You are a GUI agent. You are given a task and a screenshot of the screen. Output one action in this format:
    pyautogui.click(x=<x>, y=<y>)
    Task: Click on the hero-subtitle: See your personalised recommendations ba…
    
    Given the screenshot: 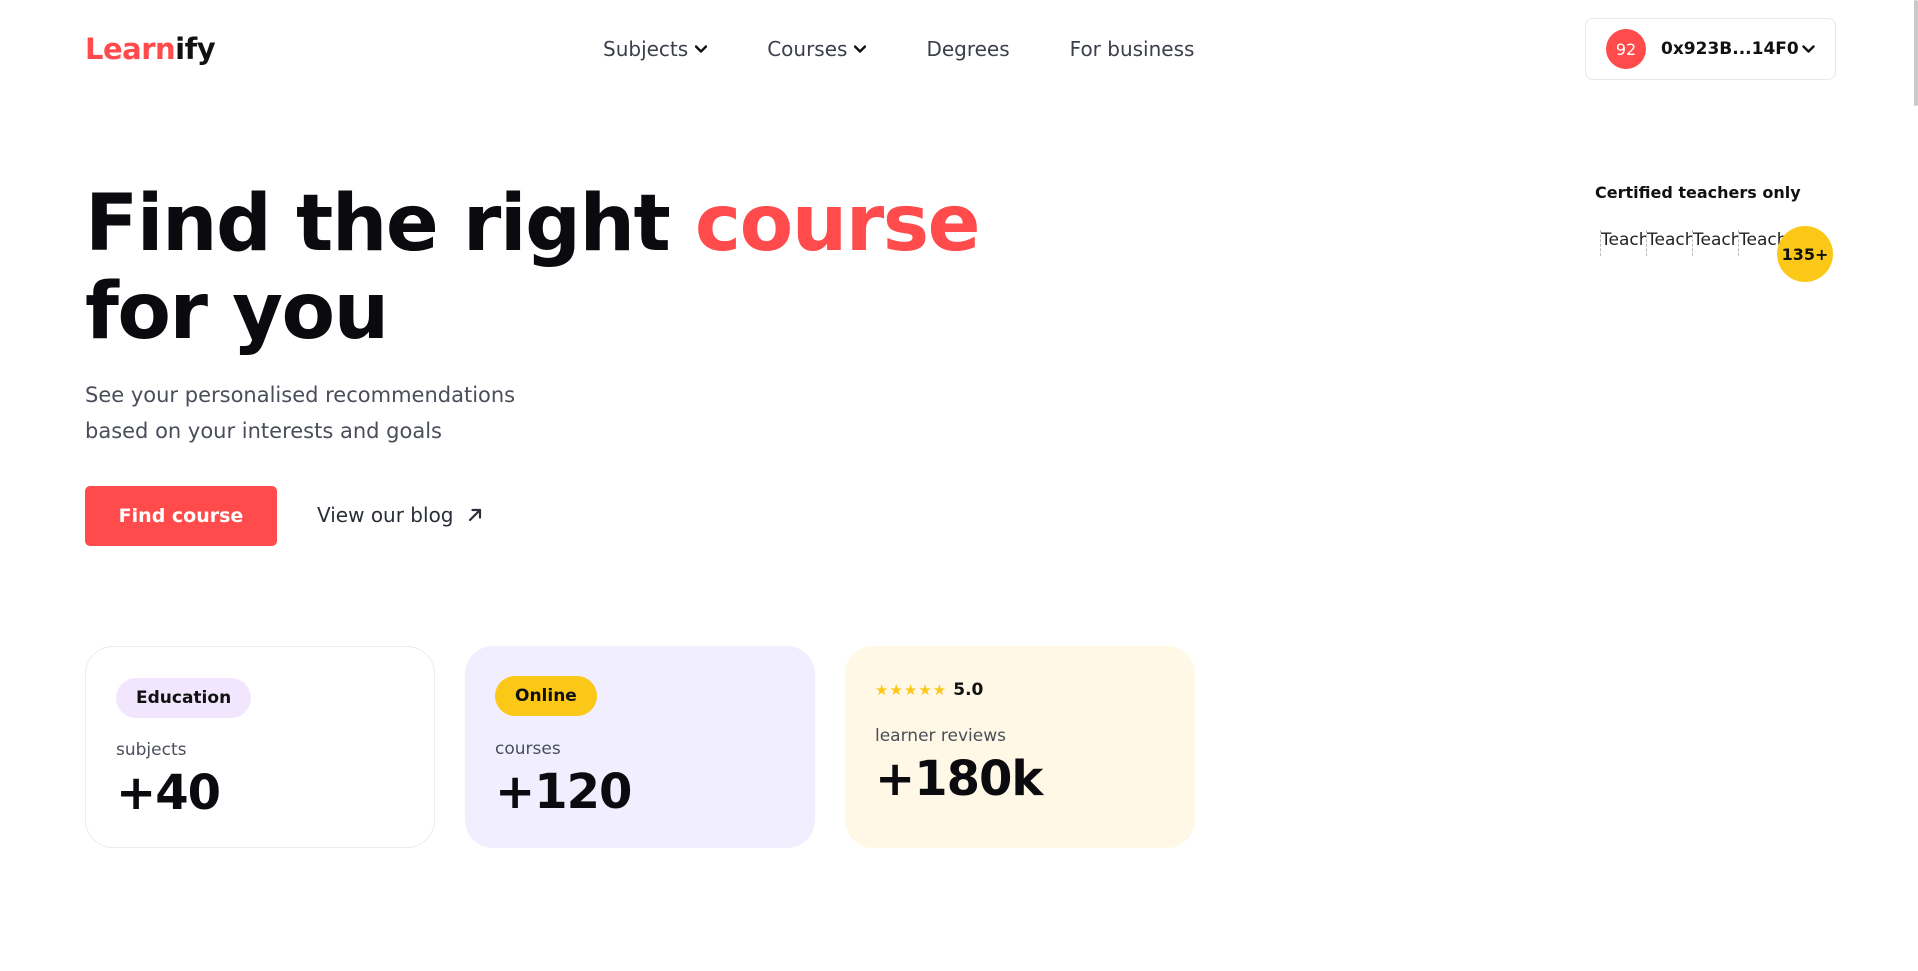 What is the action you would take?
    pyautogui.click(x=335, y=413)
    